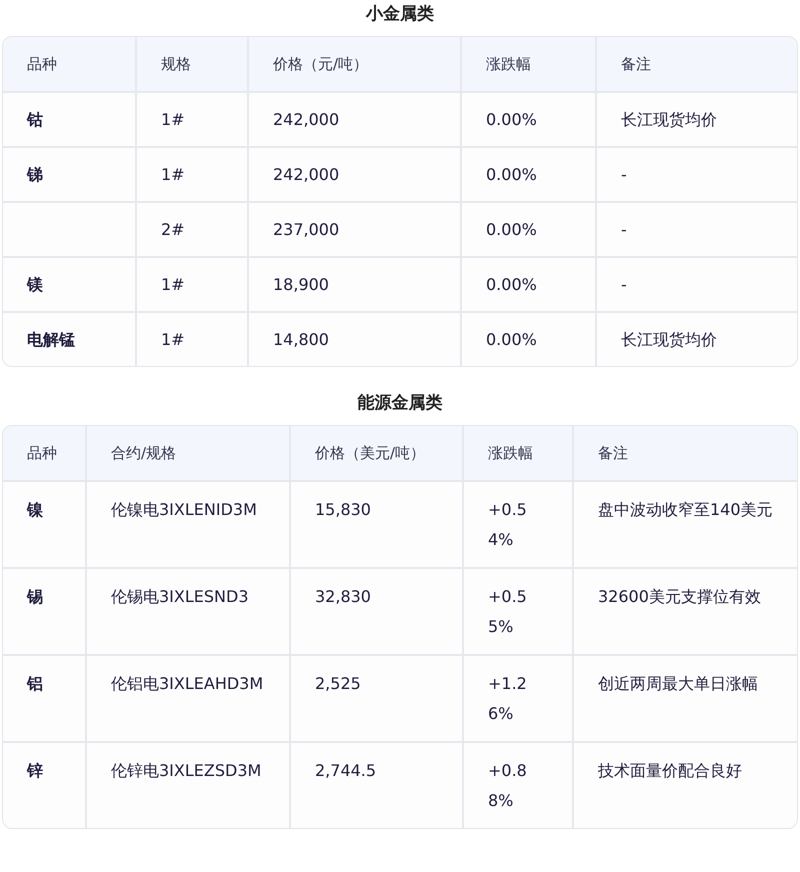 The width and height of the screenshot is (800, 872). What do you see at coordinates (685, 611) in the screenshot?
I see `table-cell: 32600美元支撑位有效` at bounding box center [685, 611].